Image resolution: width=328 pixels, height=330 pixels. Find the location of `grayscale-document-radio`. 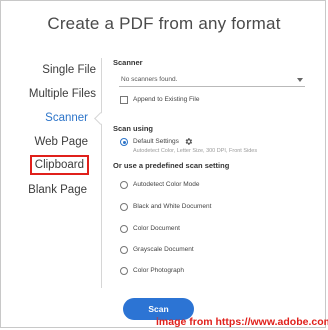

grayscale-document-radio is located at coordinates (124, 250).